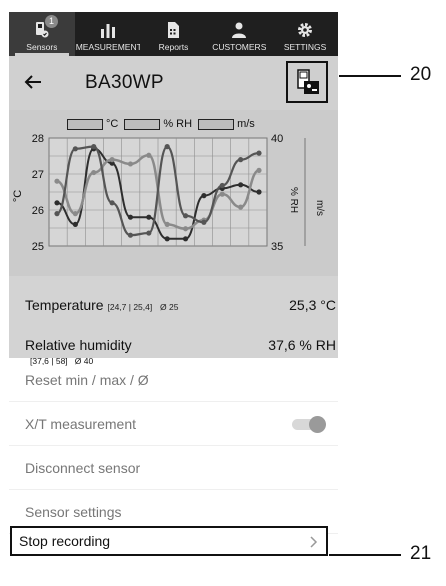 The image size is (446, 586). I want to click on nav-tab-measurements: MEASUREMENTS, so click(108, 34).